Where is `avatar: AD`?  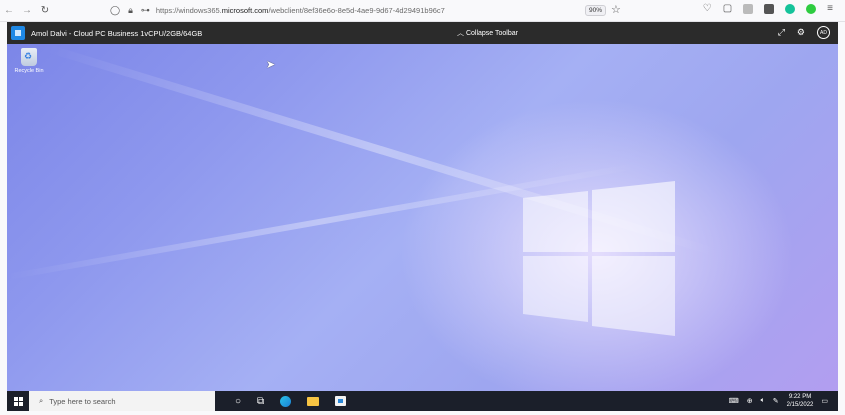
avatar: AD is located at coordinates (823, 32).